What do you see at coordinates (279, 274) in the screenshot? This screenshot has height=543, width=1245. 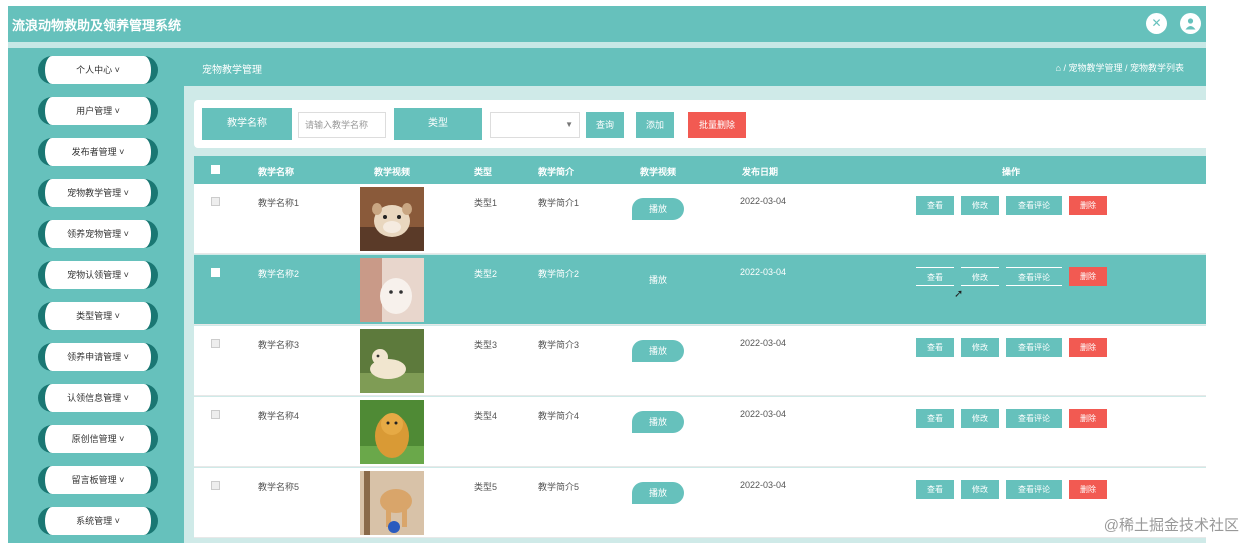 I see `cell-name: 教学名称2` at bounding box center [279, 274].